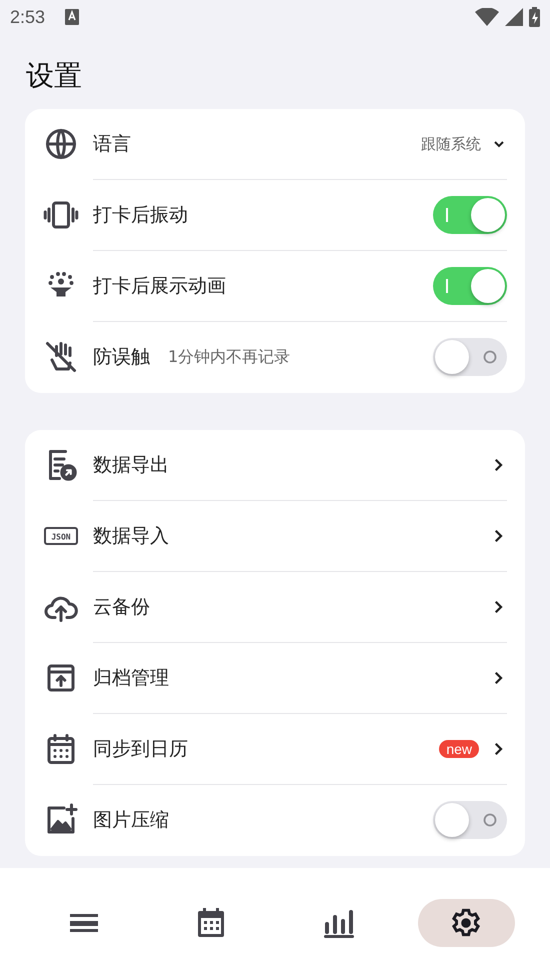 This screenshot has height=979, width=550. What do you see at coordinates (466, 923) in the screenshot?
I see `nav-tab` at bounding box center [466, 923].